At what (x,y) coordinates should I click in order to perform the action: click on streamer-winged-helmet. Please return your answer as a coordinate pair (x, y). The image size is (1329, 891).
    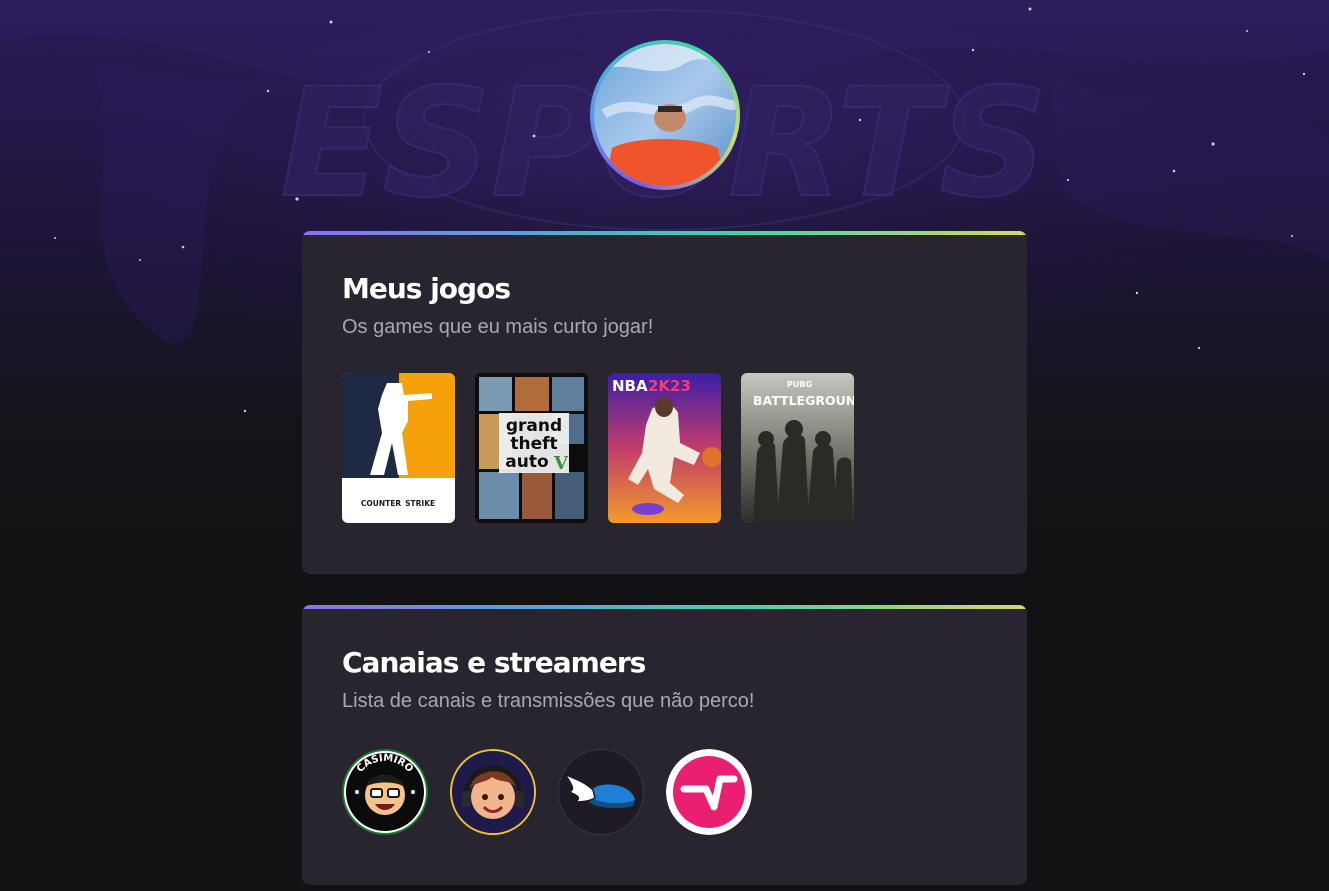
    Looking at the image, I should click on (601, 792).